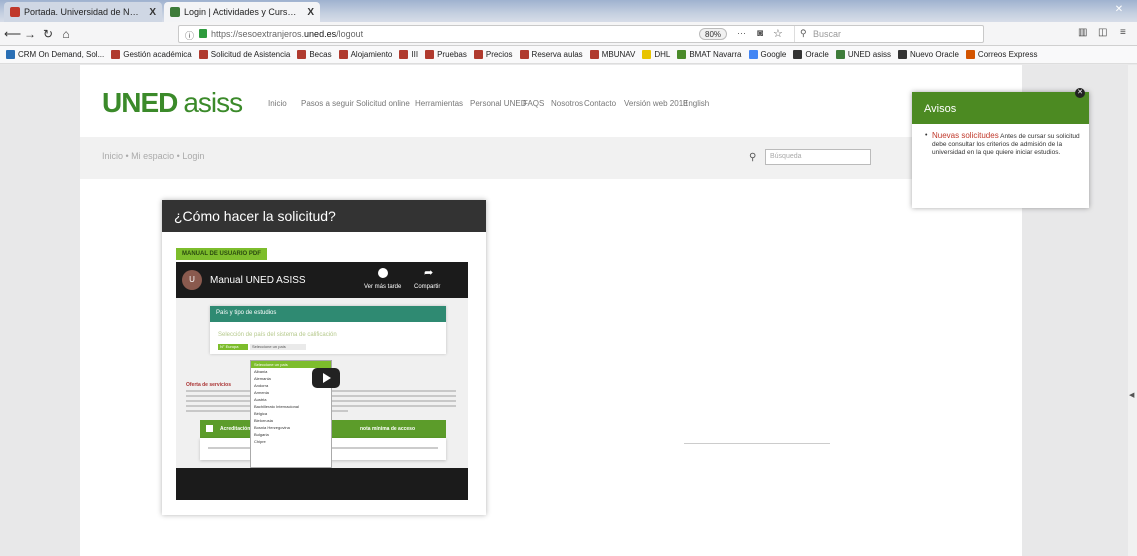 The image size is (1137, 556). What do you see at coordinates (818, 157) in the screenshot?
I see `site-search-input: Búsqueda` at bounding box center [818, 157].